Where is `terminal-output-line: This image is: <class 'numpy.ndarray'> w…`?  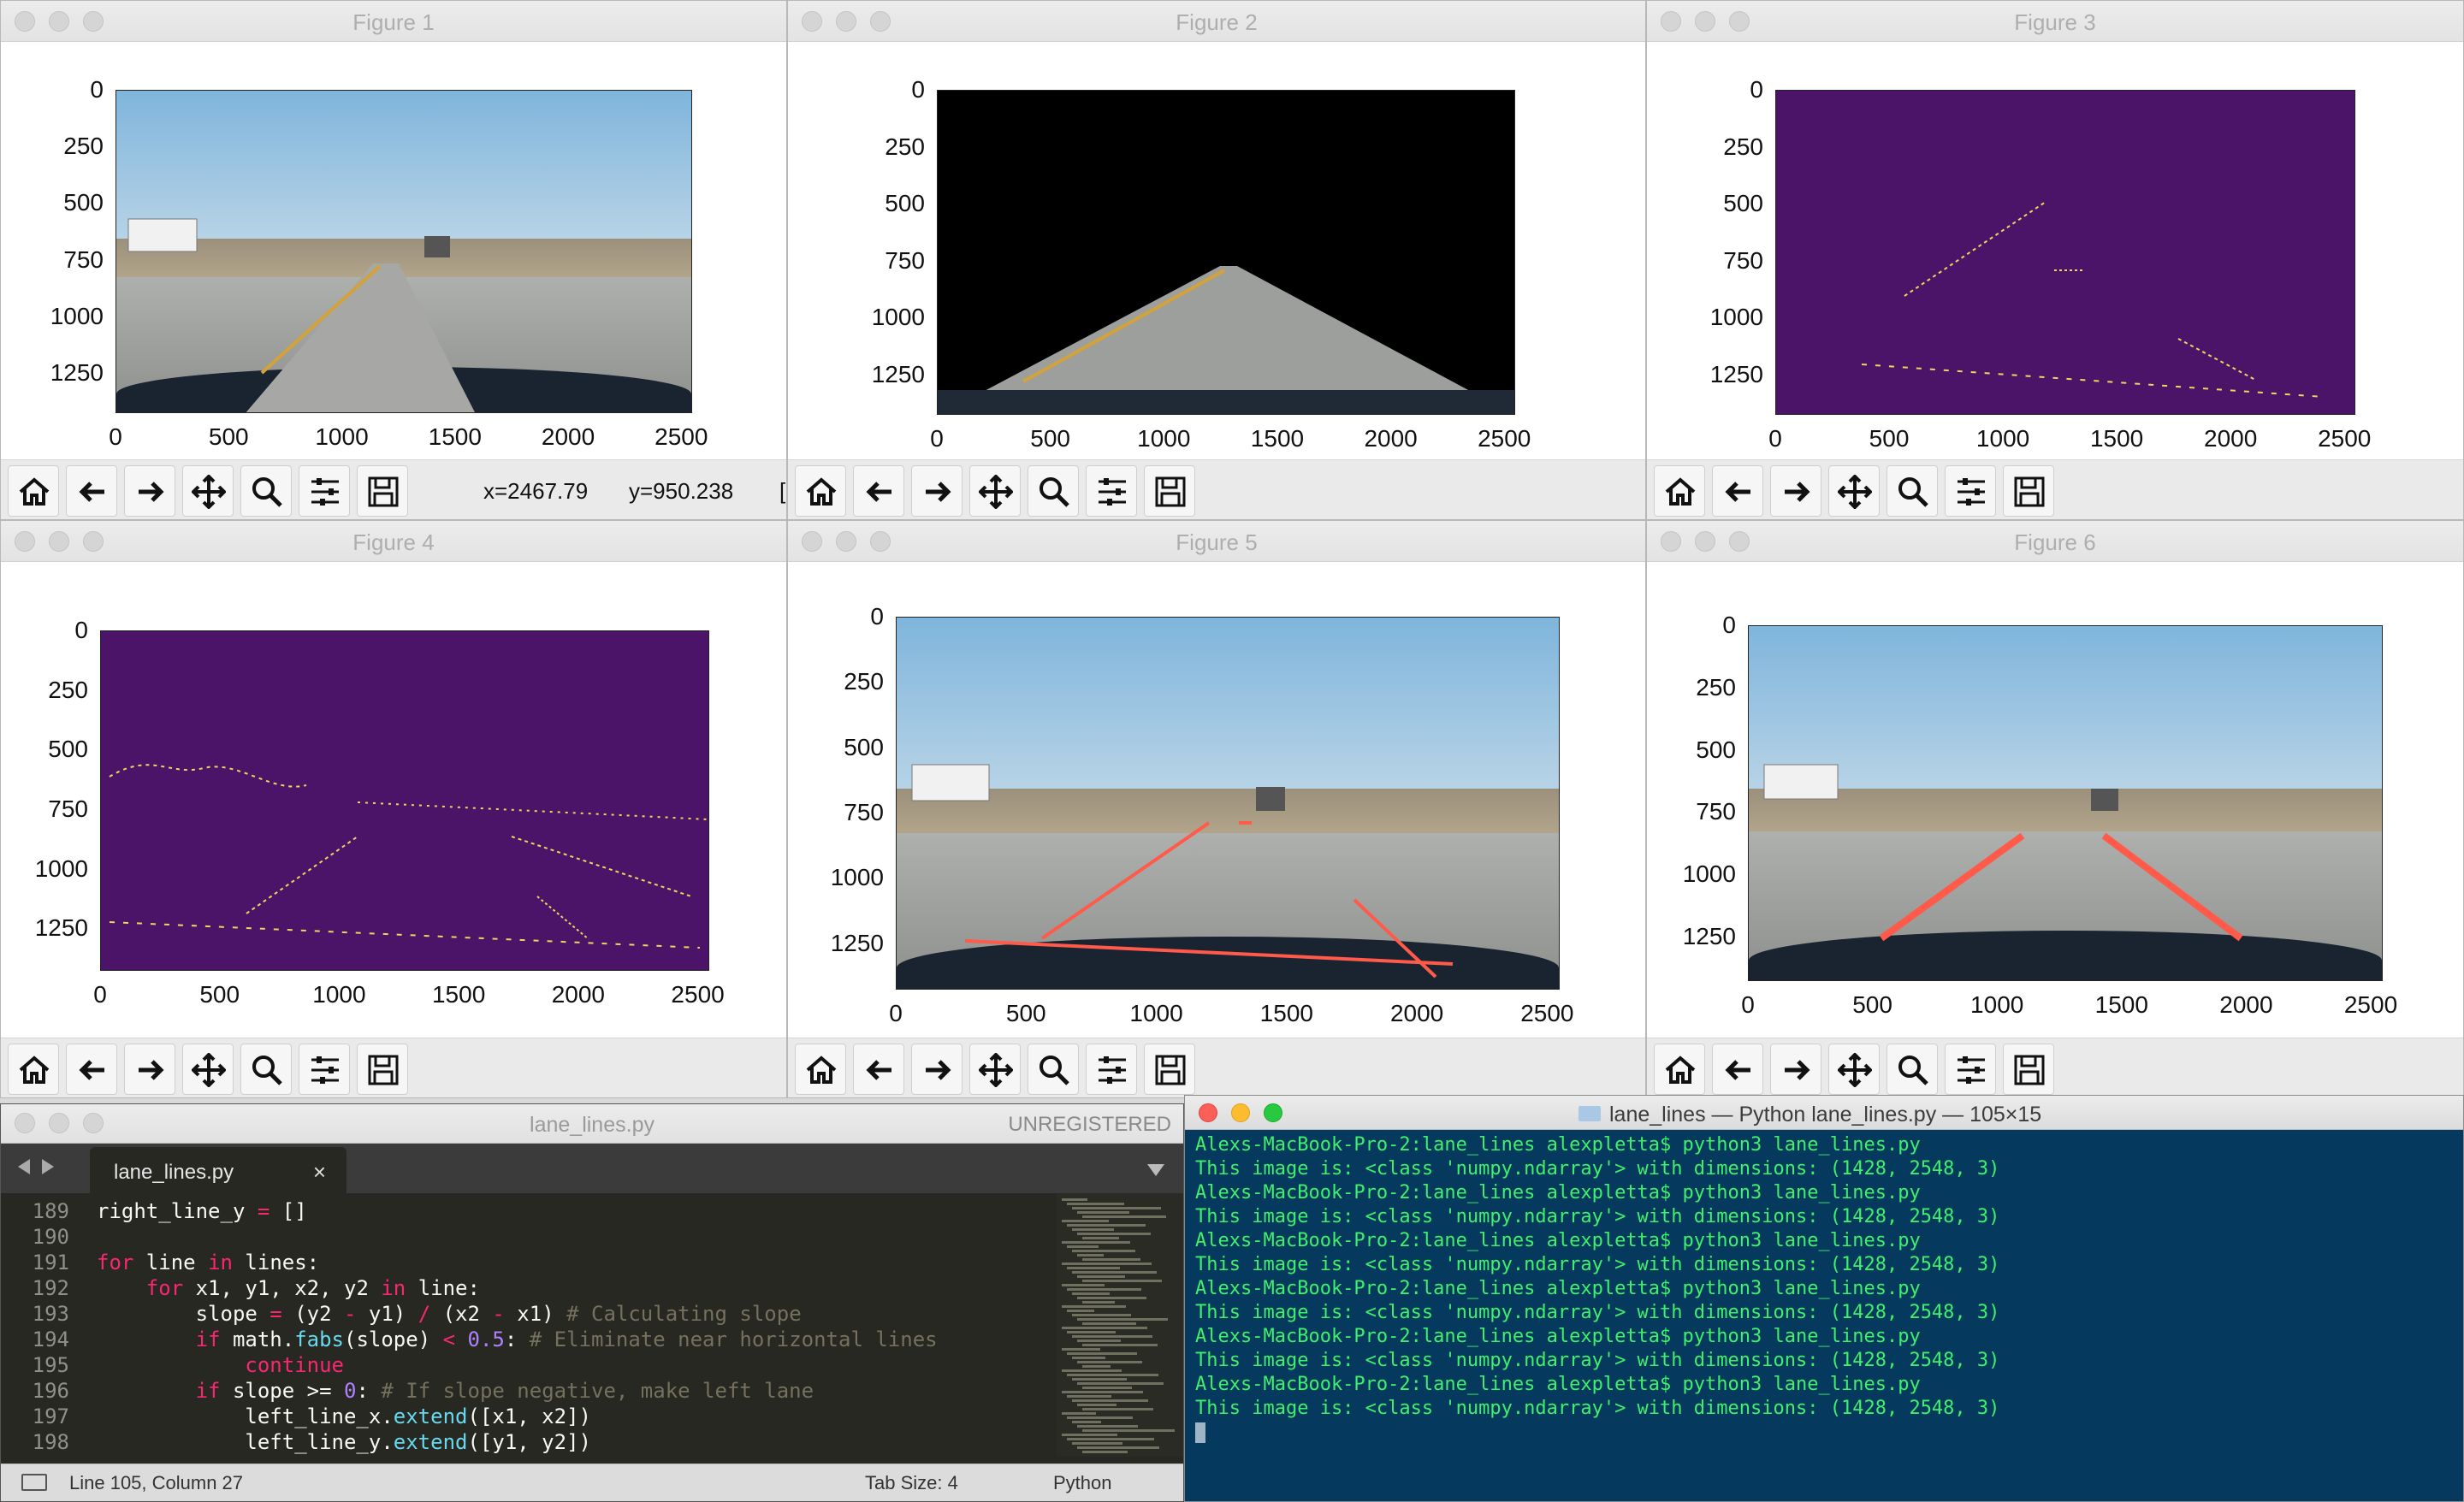 terminal-output-line: This image is: <class 'numpy.ndarray'> w… is located at coordinates (1597, 1408).